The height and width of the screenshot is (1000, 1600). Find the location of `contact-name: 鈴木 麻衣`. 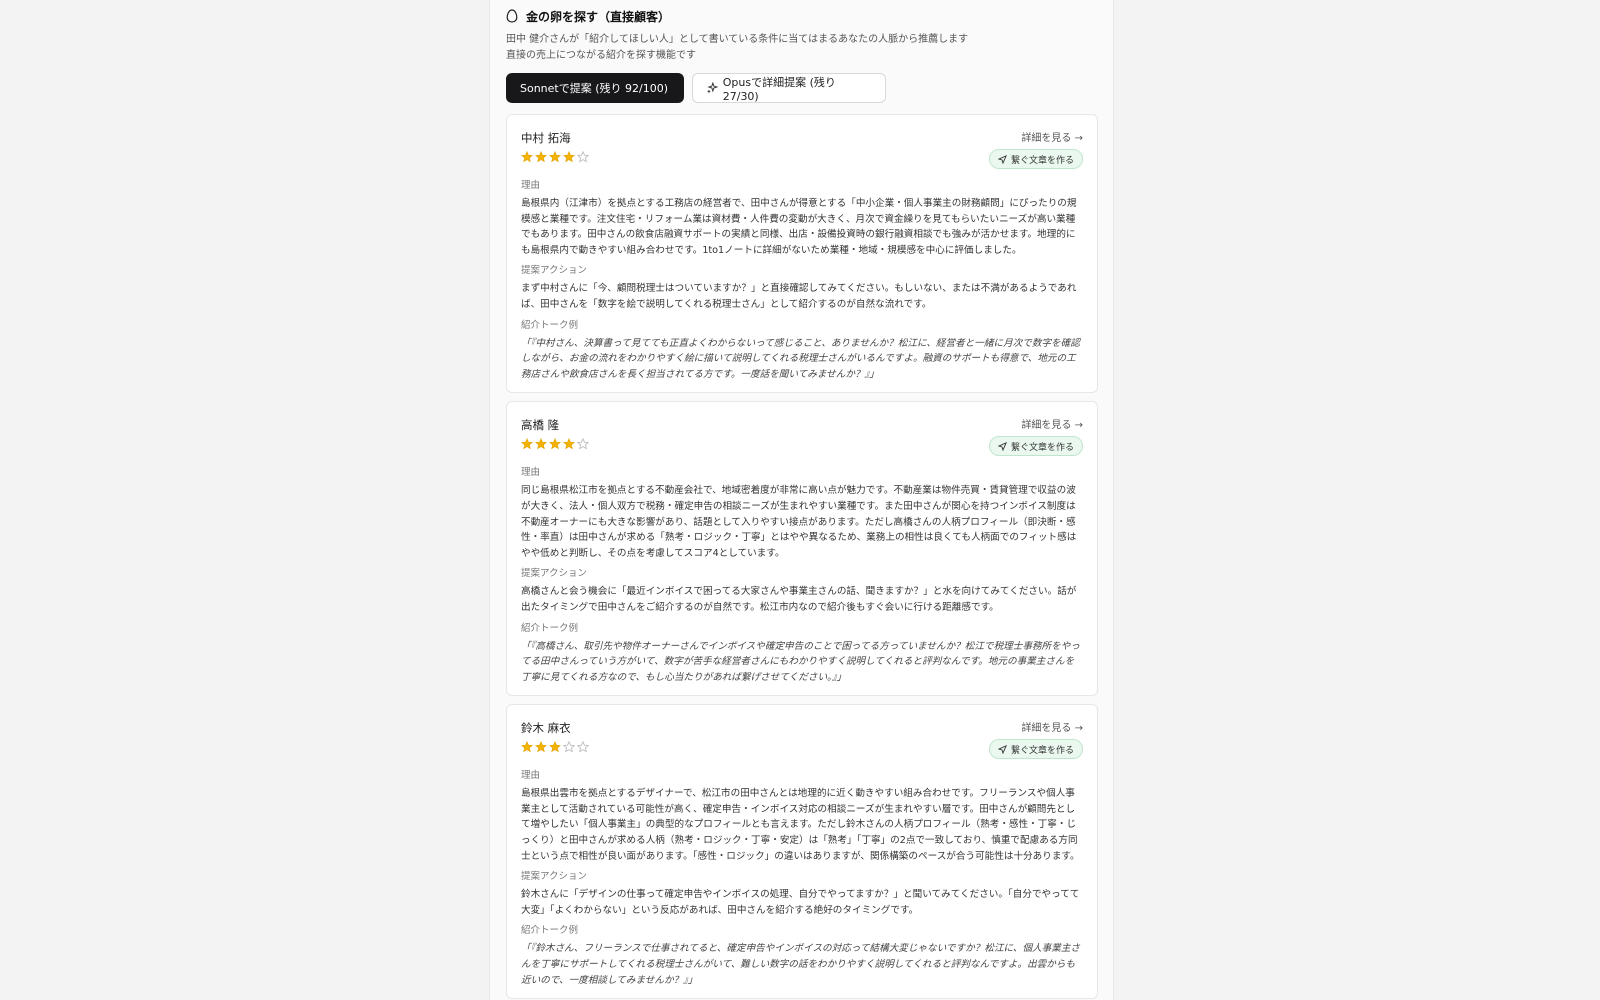

contact-name: 鈴木 麻衣 is located at coordinates (546, 728).